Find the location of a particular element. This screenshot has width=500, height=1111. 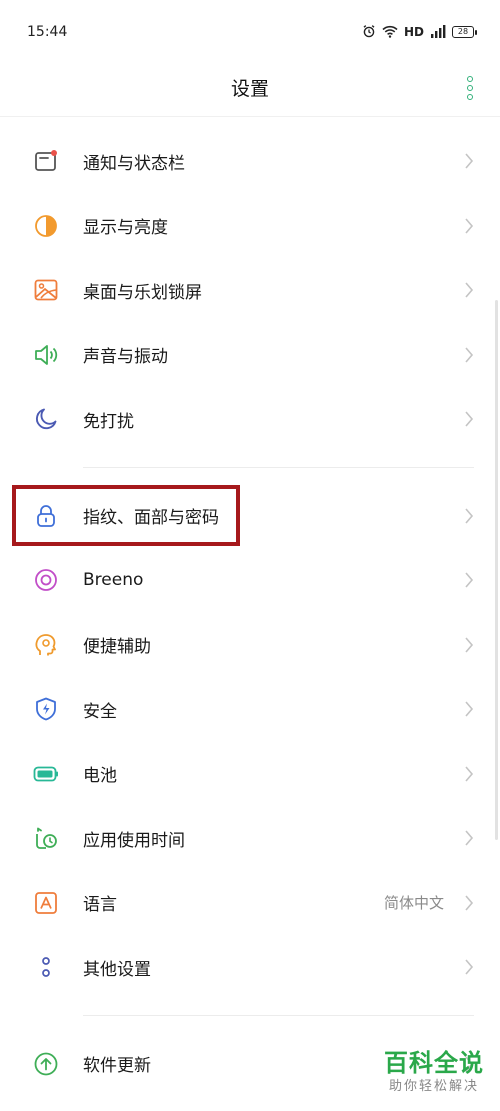

signal-icon is located at coordinates (438, 32).